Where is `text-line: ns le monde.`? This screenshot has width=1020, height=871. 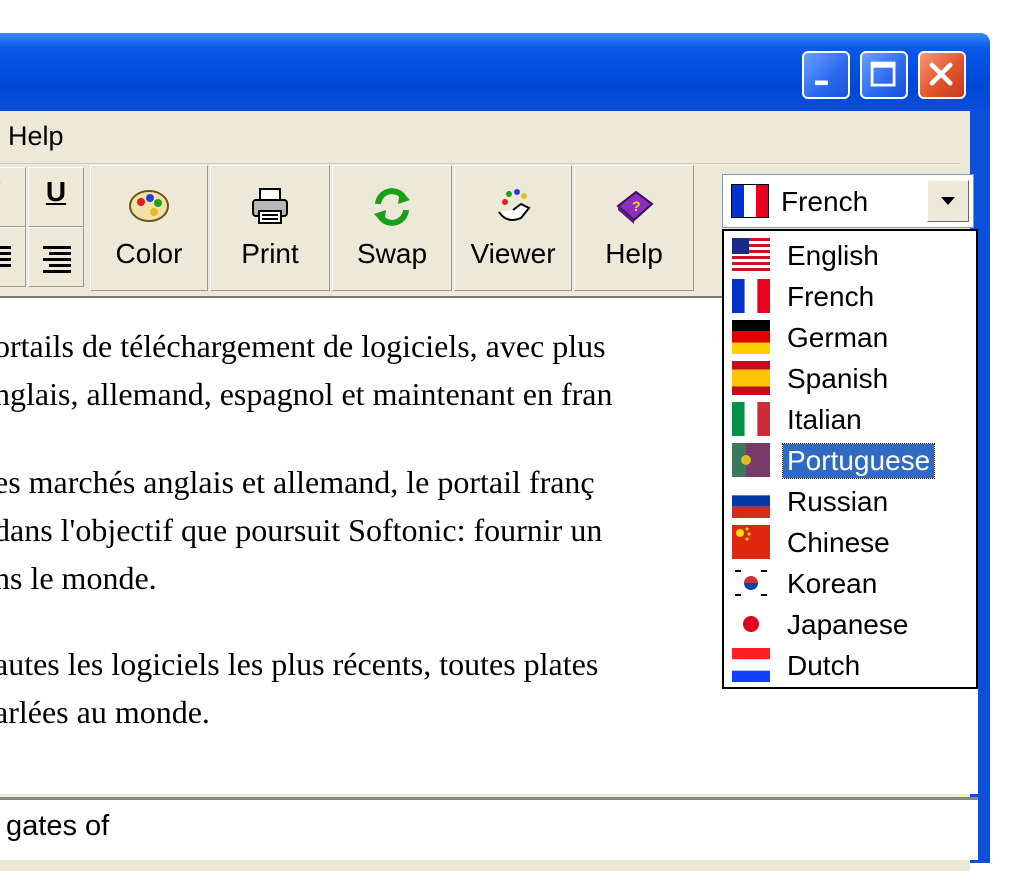 text-line: ns le monde. is located at coordinates (78, 578).